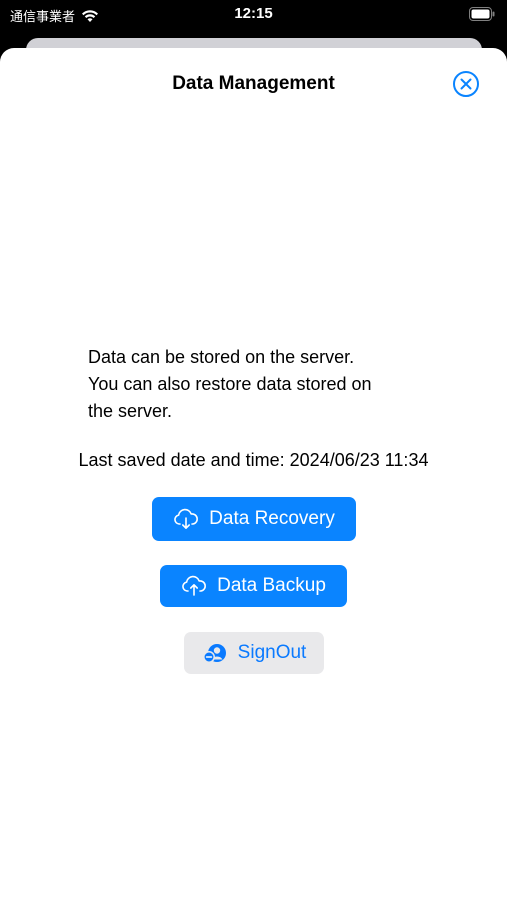 The width and height of the screenshot is (507, 900). I want to click on status-bar: 通信事業者 12:15, so click(253, 15).